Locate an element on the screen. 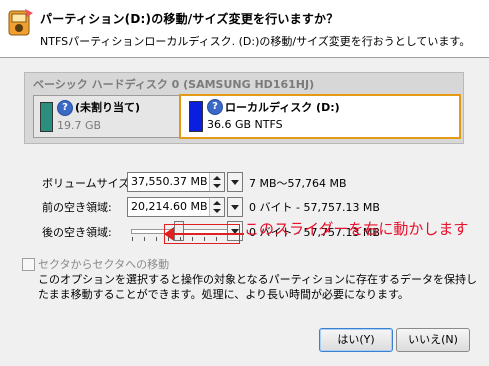  annotation-arrow-line is located at coordinates (208, 234).